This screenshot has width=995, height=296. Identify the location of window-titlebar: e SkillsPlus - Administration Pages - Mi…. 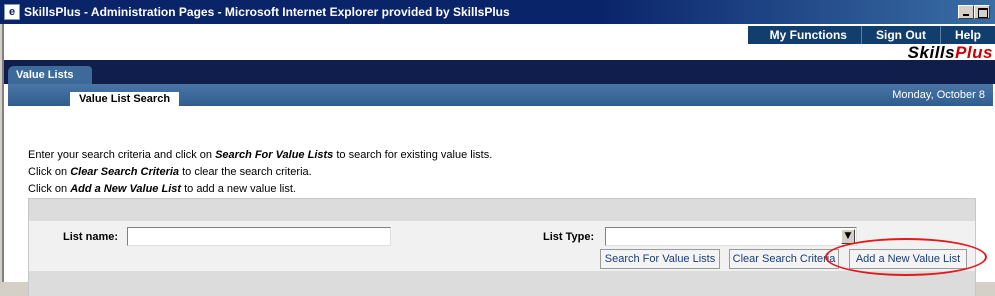
(497, 12).